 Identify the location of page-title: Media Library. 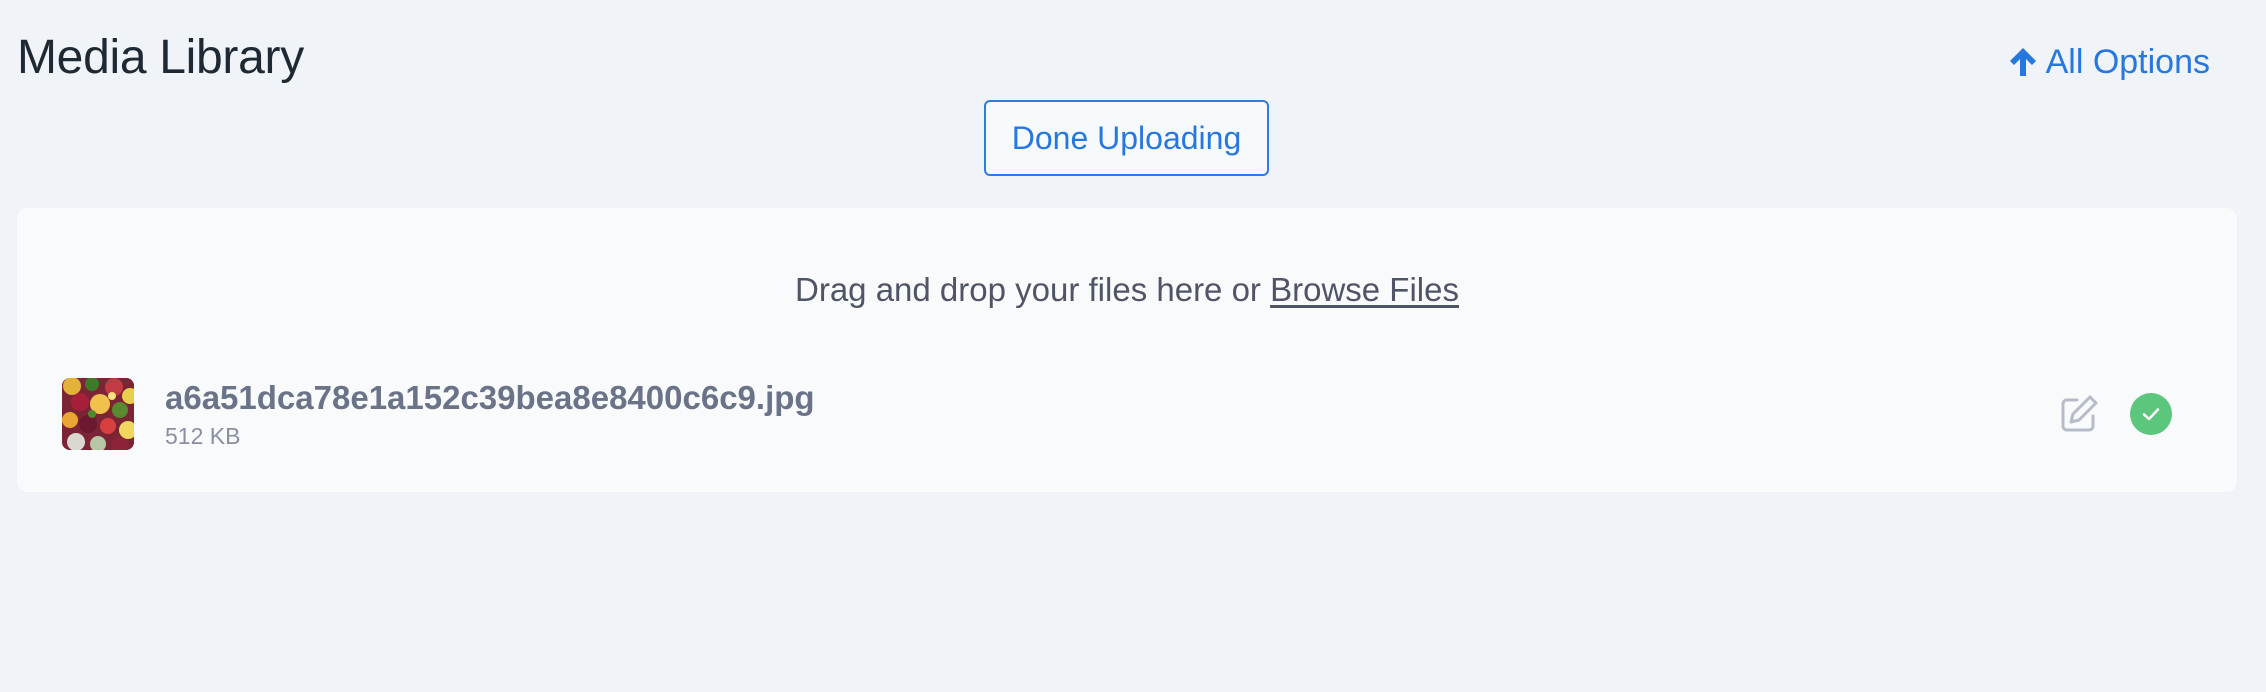
(160, 57).